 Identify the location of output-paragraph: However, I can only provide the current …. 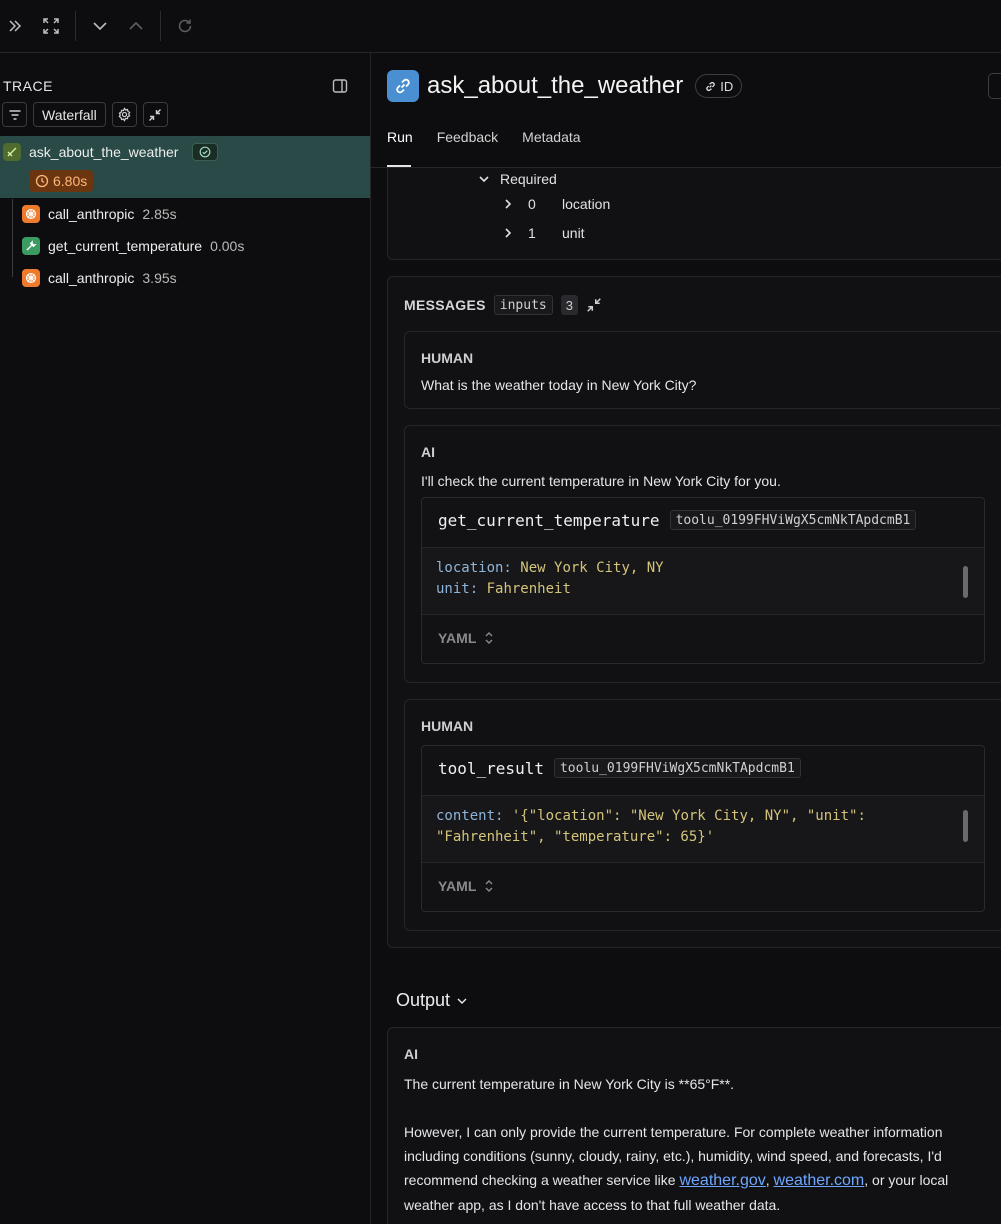
(676, 1168).